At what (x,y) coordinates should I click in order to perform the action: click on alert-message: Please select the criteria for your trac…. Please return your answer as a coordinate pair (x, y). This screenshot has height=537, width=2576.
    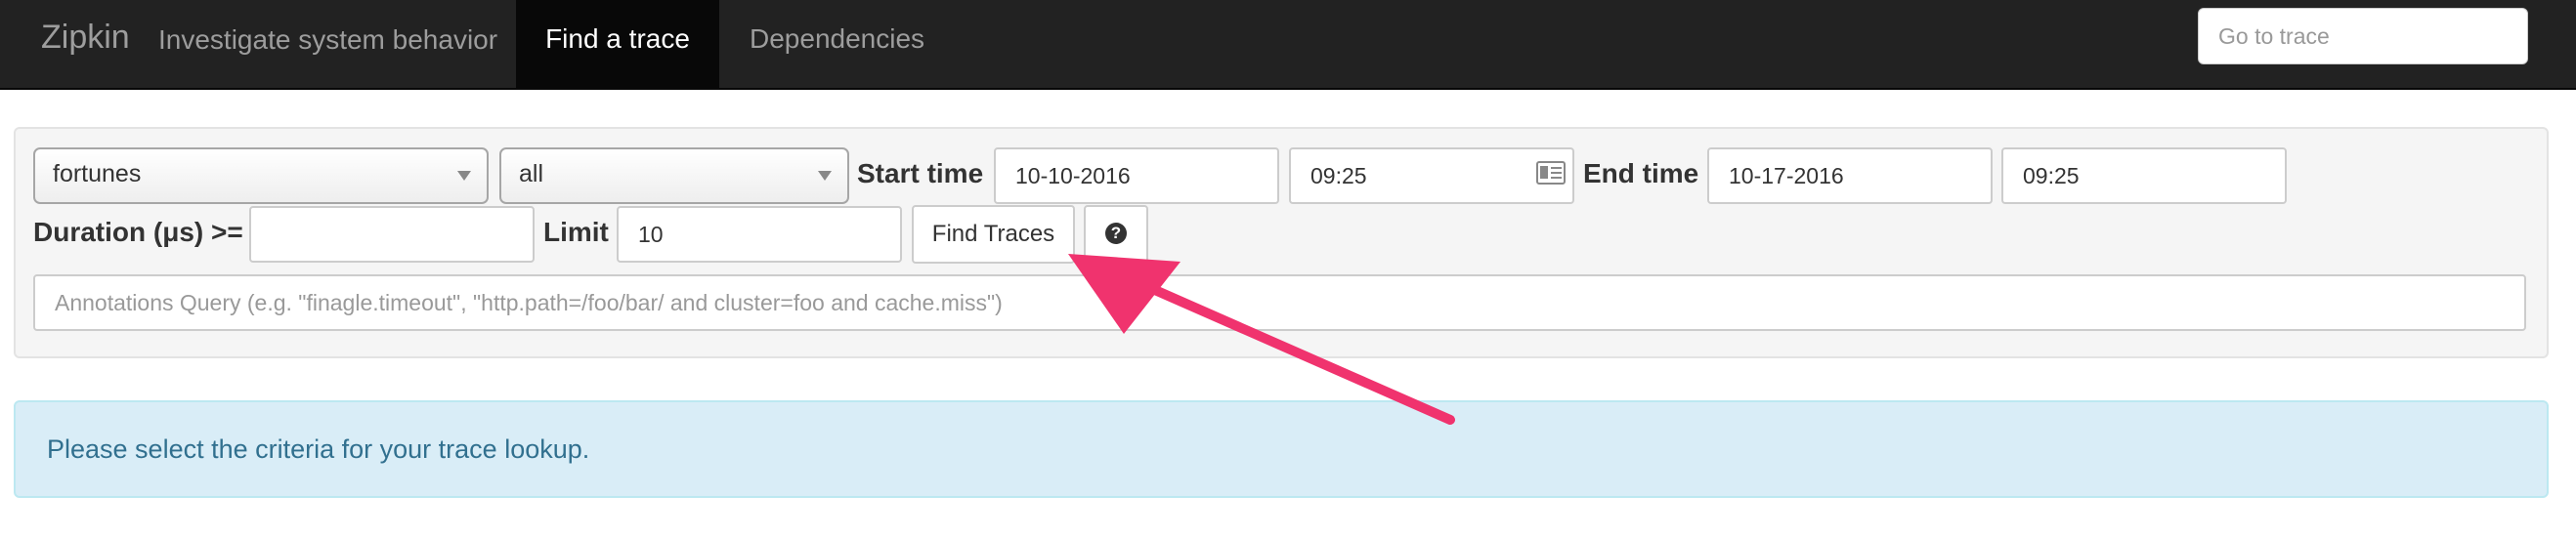
    Looking at the image, I should click on (318, 449).